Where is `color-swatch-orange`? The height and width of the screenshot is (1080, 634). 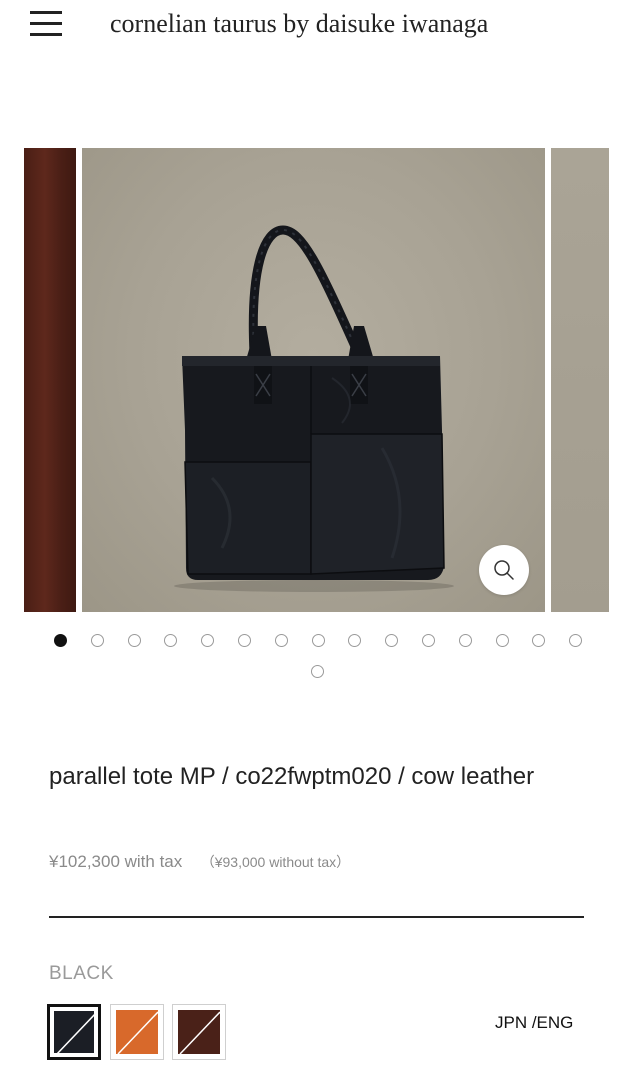
color-swatch-orange is located at coordinates (137, 1032).